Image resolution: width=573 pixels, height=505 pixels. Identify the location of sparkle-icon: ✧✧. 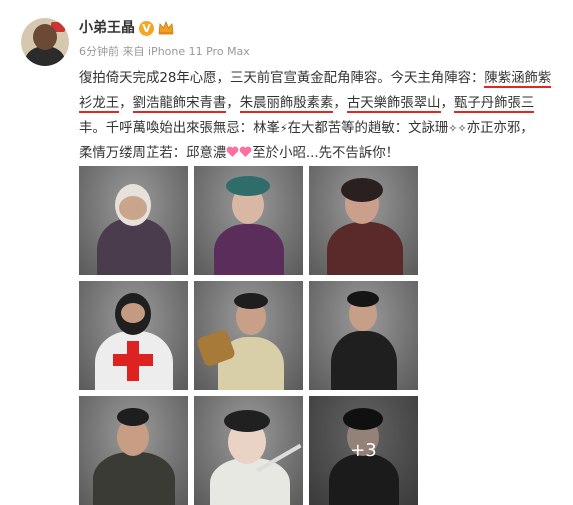
(457, 128).